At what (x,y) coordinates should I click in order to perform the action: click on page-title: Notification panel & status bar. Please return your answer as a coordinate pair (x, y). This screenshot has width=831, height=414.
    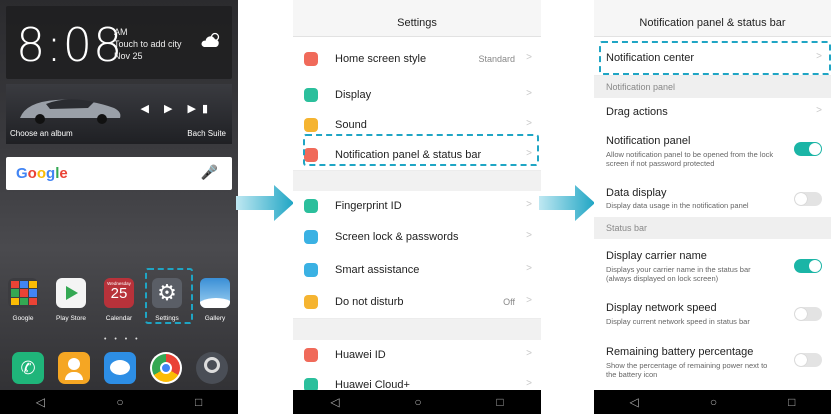
    Looking at the image, I should click on (712, 18).